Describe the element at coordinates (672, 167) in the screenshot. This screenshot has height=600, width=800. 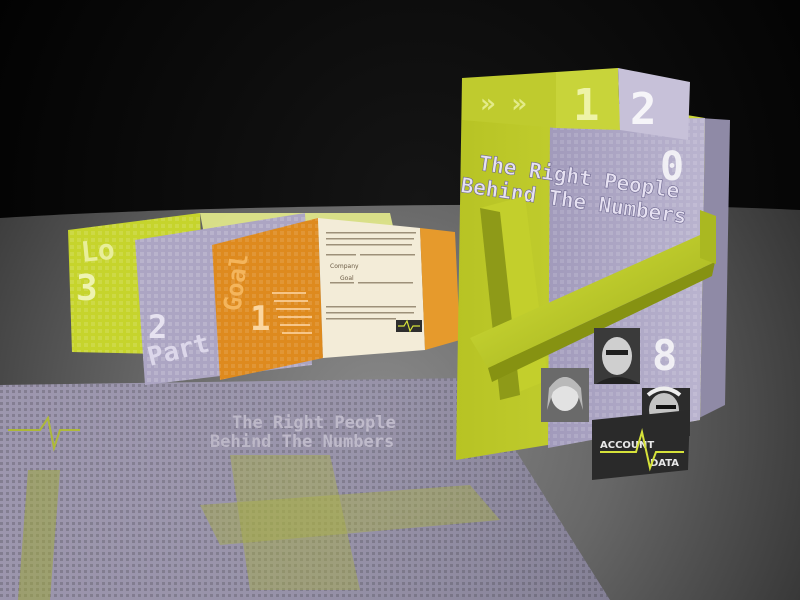
I see `side-digit-0: 0` at that location.